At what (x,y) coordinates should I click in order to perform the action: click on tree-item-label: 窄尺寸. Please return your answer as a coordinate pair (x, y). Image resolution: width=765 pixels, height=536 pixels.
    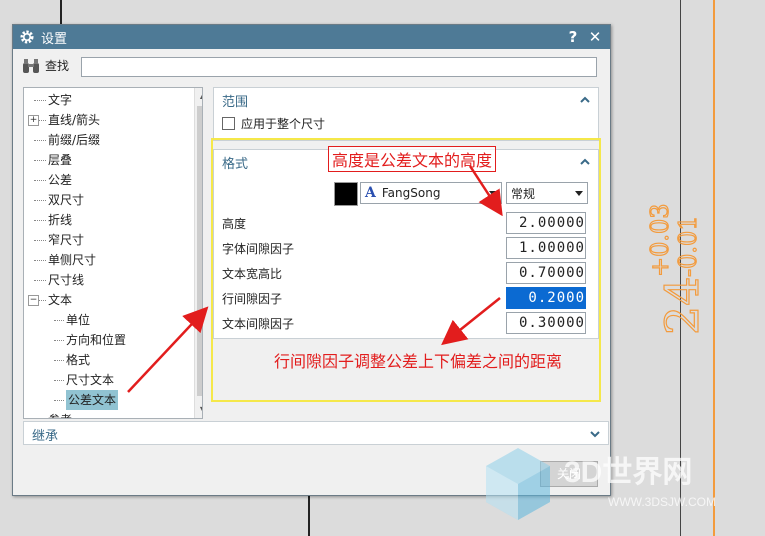
    Looking at the image, I should click on (66, 240).